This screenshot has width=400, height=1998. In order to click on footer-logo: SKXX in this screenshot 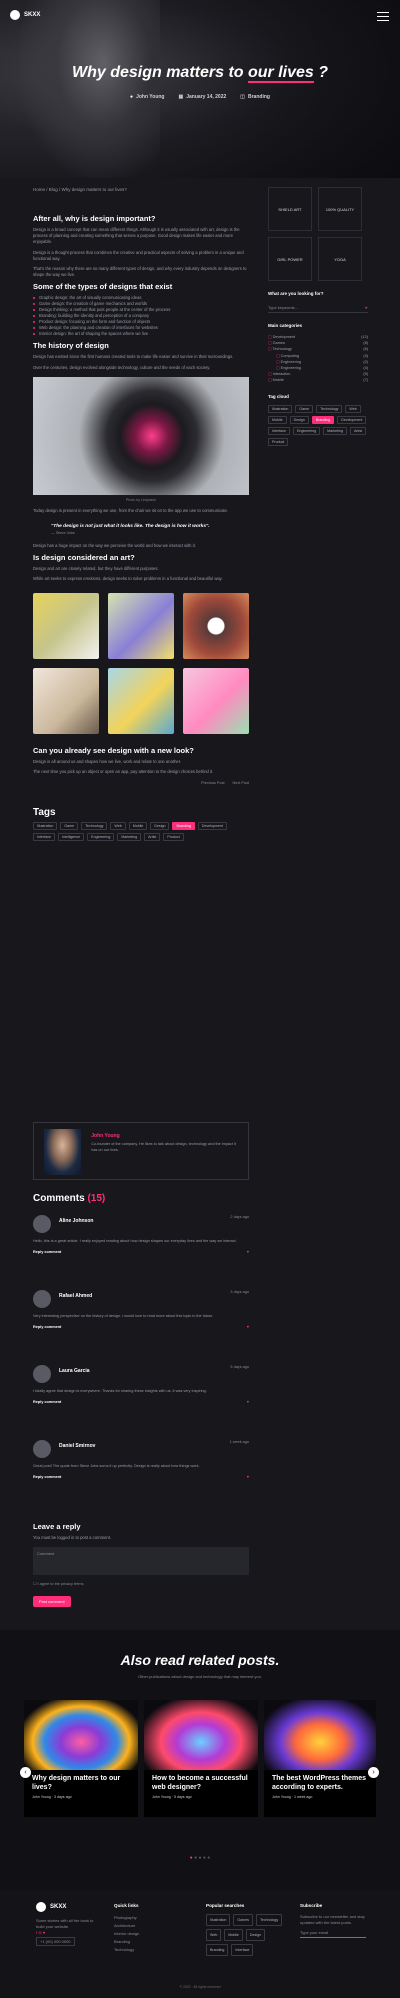, I will do `click(65, 1907)`.